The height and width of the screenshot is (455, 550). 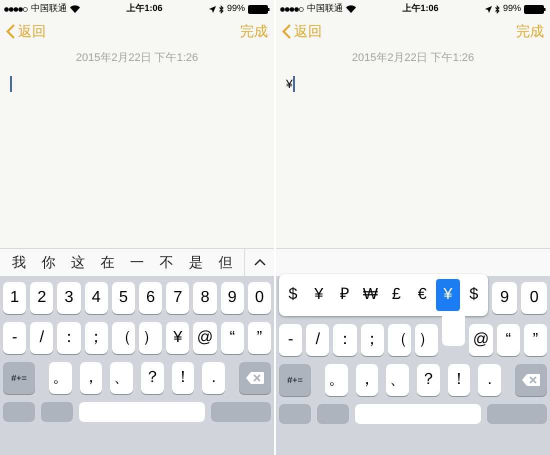 What do you see at coordinates (42, 298) in the screenshot?
I see `keyboard-key: 2` at bounding box center [42, 298].